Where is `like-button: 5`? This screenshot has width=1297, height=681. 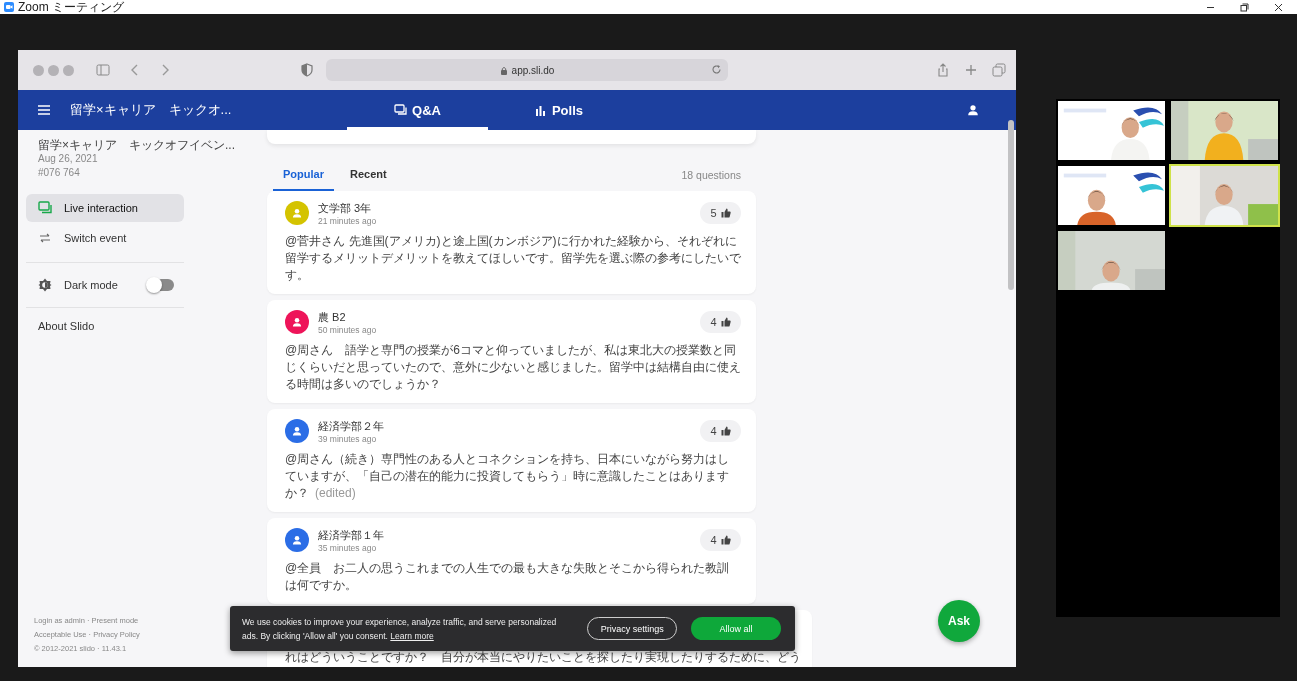 like-button: 5 is located at coordinates (720, 213).